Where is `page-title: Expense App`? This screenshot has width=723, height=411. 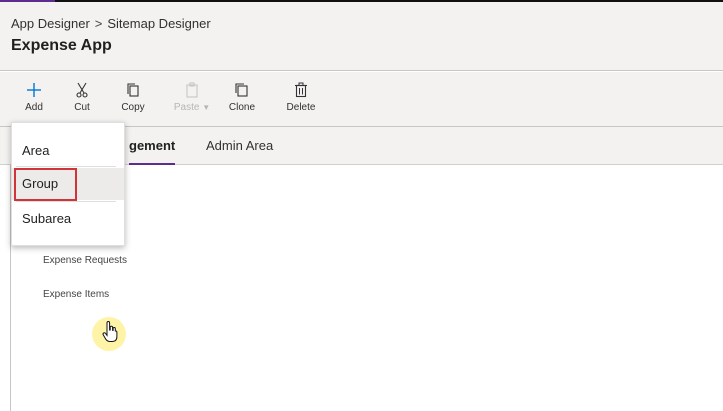 page-title: Expense App is located at coordinates (61, 45).